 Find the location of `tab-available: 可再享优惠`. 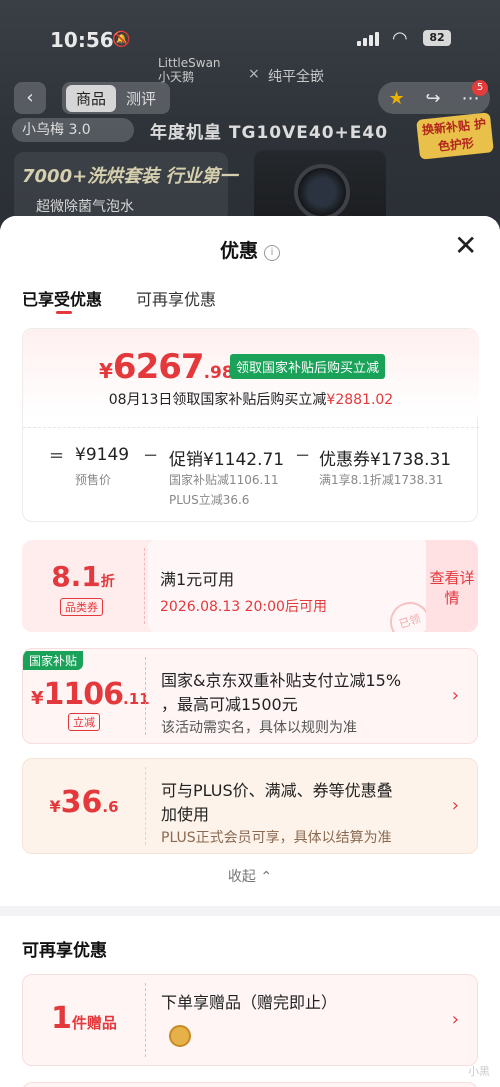

tab-available: 可再享优惠 is located at coordinates (176, 298).